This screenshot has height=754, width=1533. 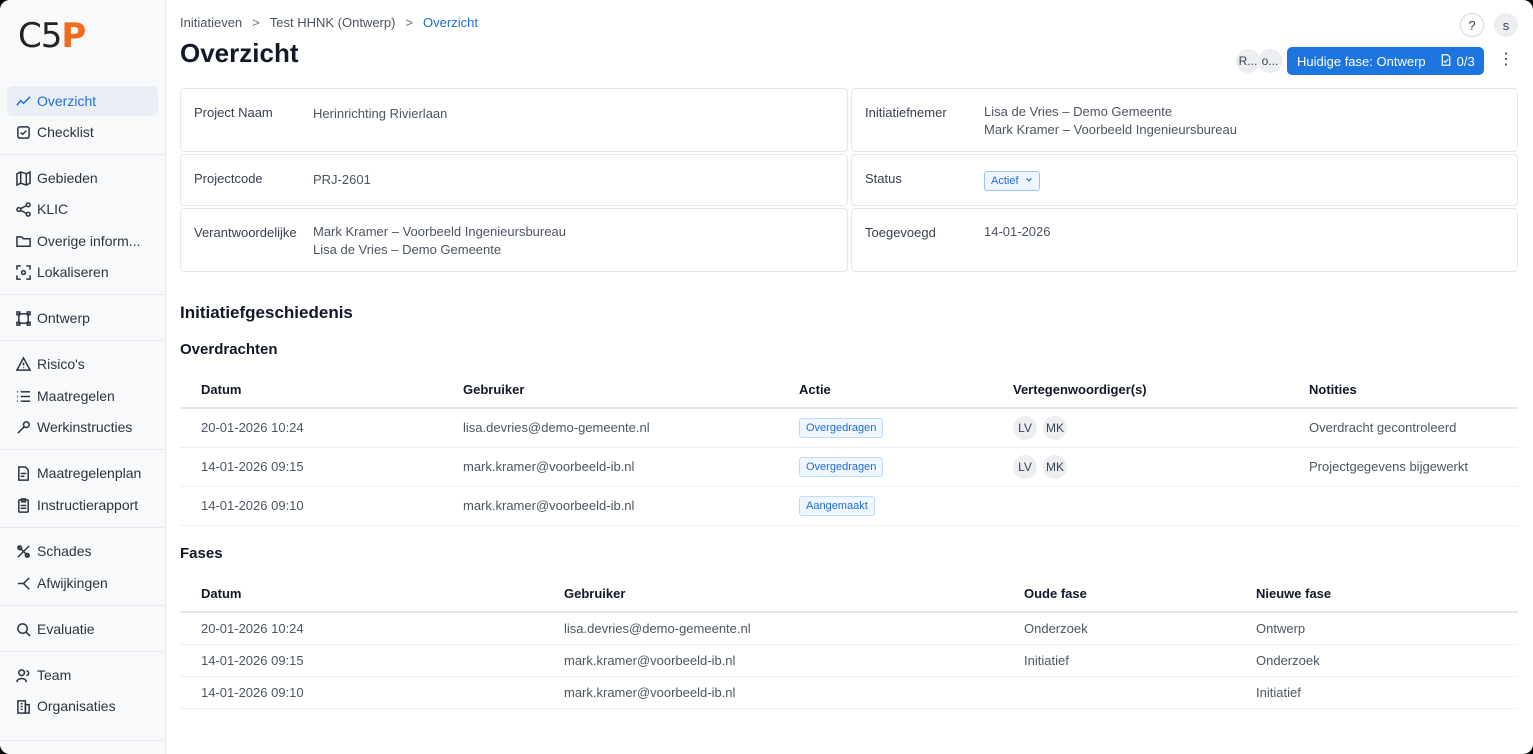 I want to click on sidebar-item-label: Risico's, so click(x=61, y=364).